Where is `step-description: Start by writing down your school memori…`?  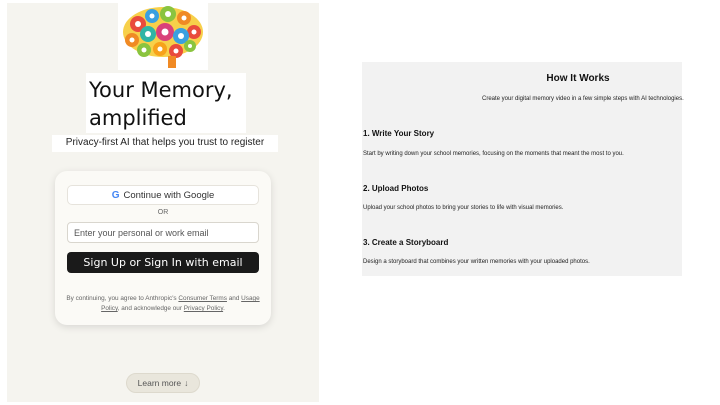
step-description: Start by writing down your school memori… is located at coordinates (493, 154).